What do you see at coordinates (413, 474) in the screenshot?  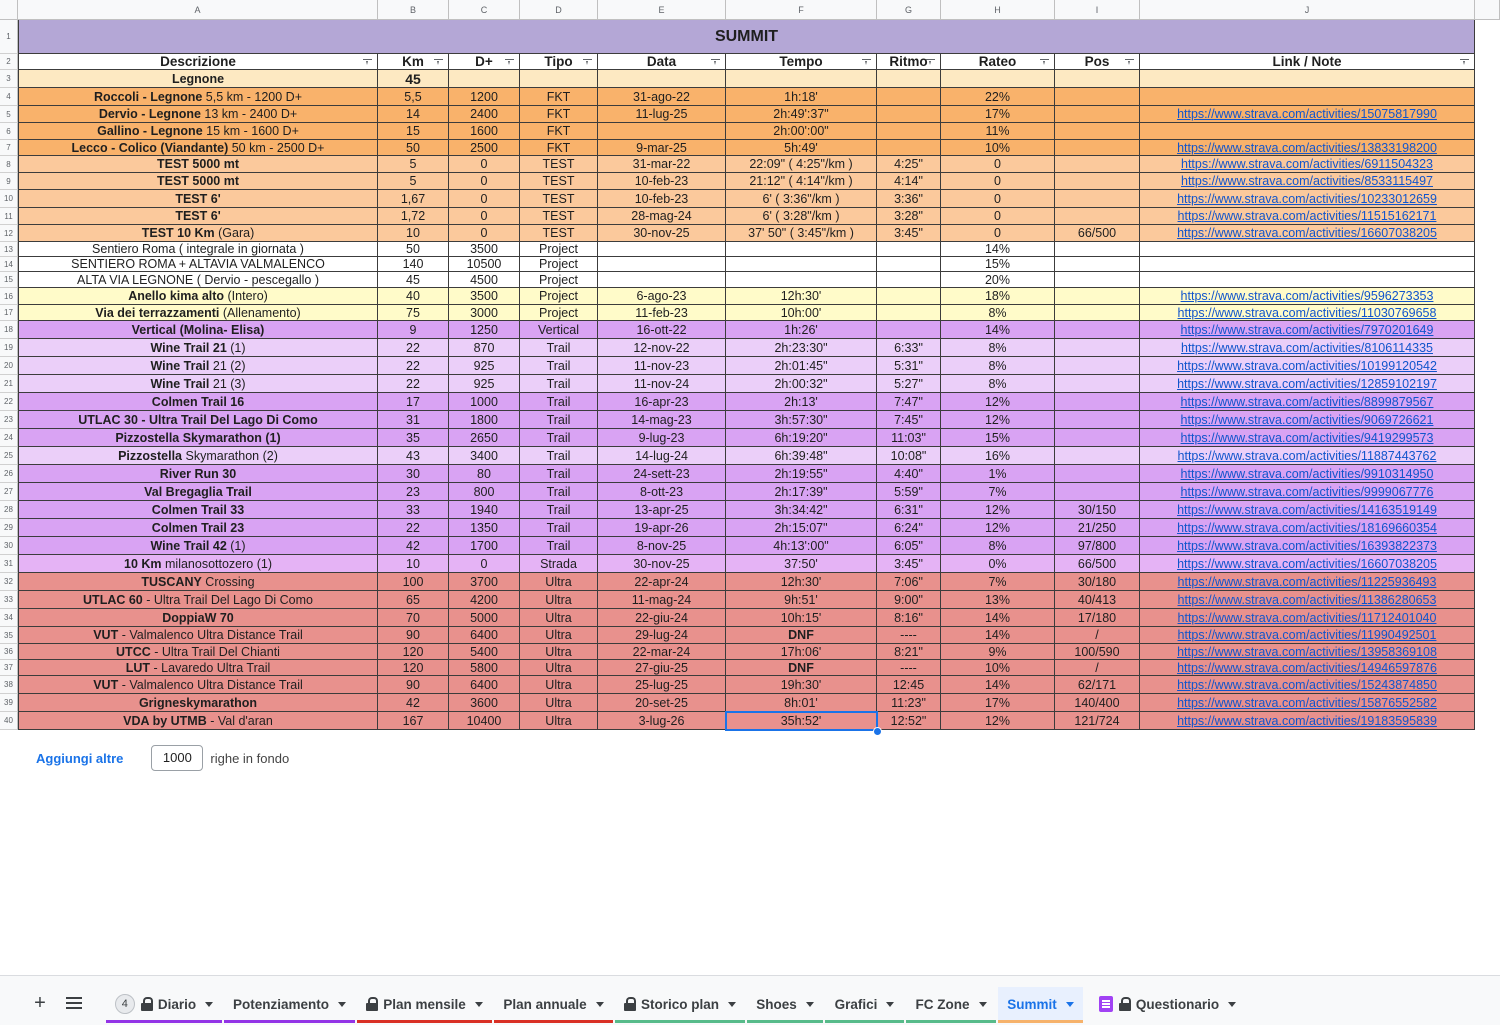 I see `cell-km: 30` at bounding box center [413, 474].